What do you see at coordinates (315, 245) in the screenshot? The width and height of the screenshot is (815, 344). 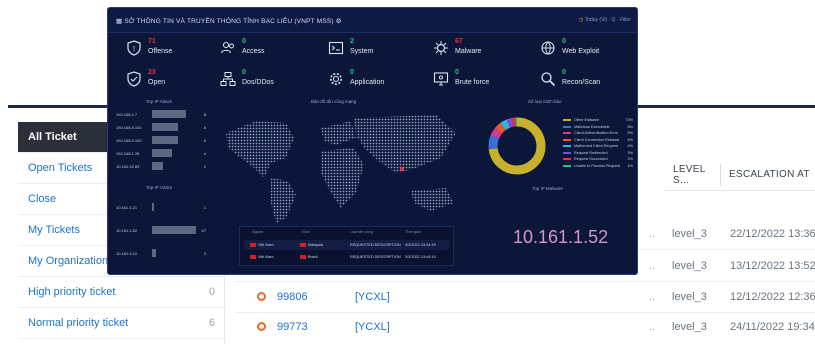 I see `attack-destination-text: Malaysia` at bounding box center [315, 245].